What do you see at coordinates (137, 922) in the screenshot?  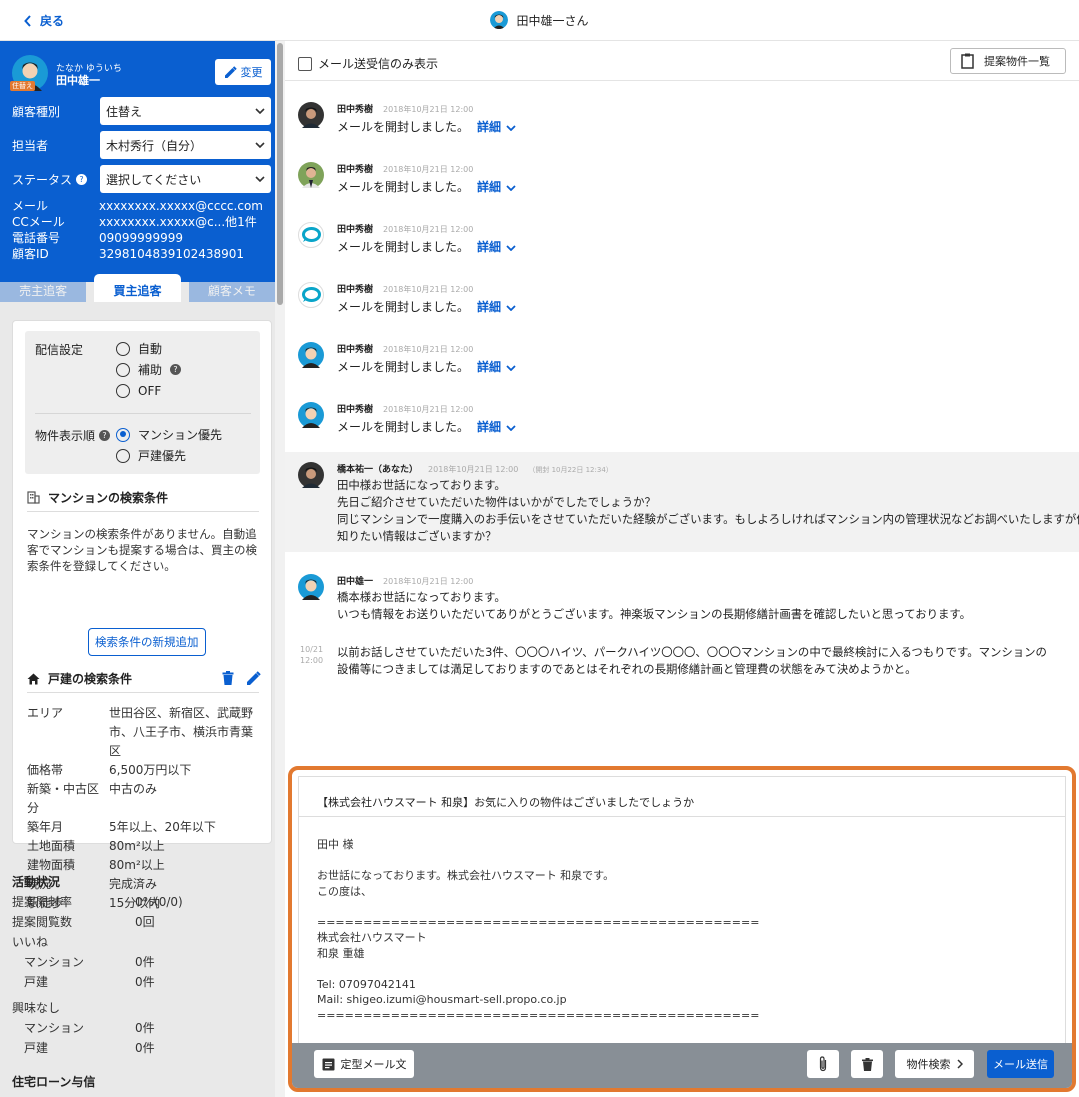 I see `stat-row: 提案閲覧数 0回` at bounding box center [137, 922].